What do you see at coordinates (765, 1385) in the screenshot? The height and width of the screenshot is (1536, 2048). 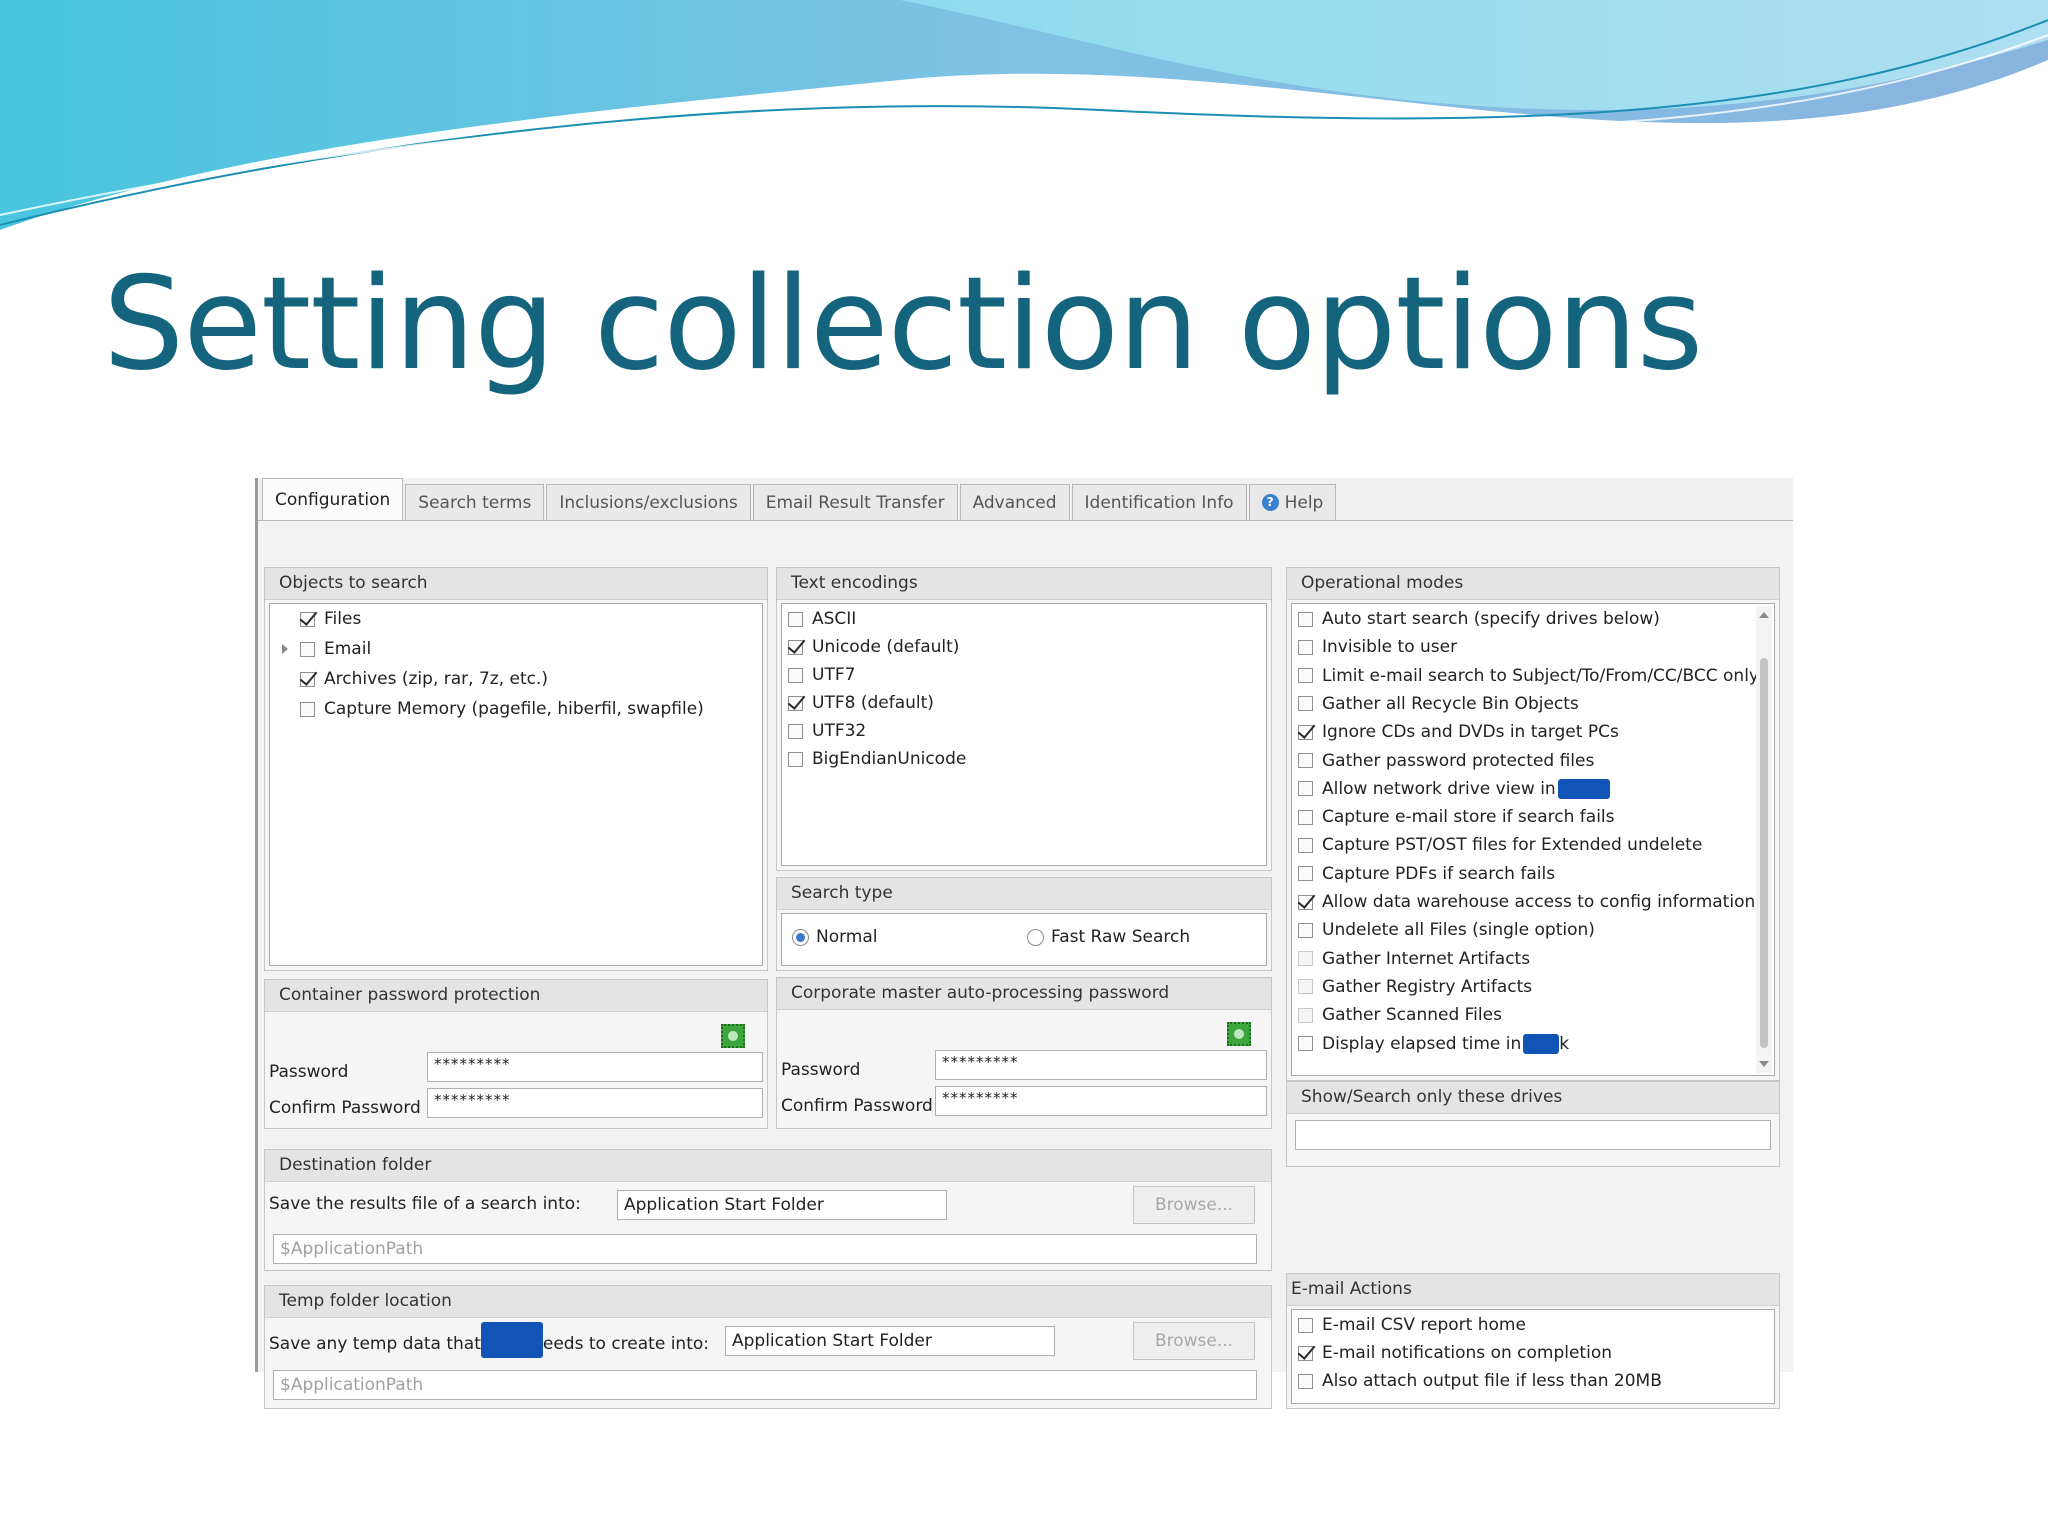 I see `temp-path-input: $ApplicationPath` at bounding box center [765, 1385].